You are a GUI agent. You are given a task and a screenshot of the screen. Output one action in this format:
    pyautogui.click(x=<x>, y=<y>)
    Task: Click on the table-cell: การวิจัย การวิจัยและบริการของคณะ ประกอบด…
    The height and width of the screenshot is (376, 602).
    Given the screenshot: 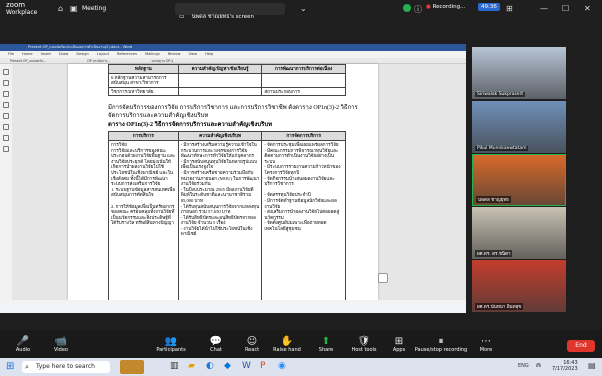 What is the action you would take?
    pyautogui.click(x=143, y=219)
    